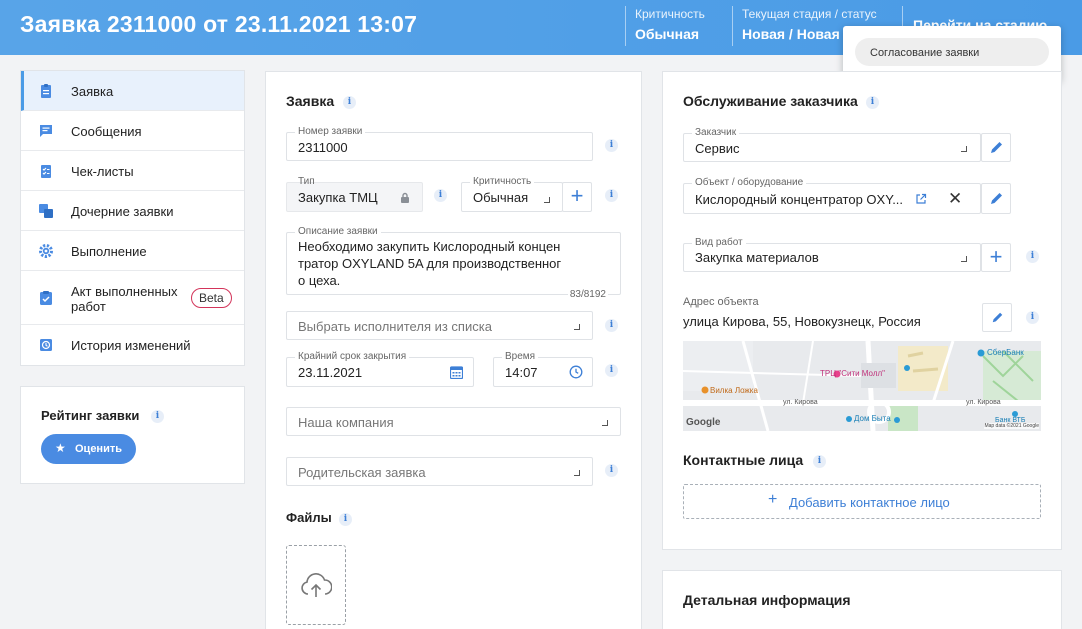 The height and width of the screenshot is (629, 1082). I want to click on stage-label: Текущая стадия / статус, so click(809, 14).